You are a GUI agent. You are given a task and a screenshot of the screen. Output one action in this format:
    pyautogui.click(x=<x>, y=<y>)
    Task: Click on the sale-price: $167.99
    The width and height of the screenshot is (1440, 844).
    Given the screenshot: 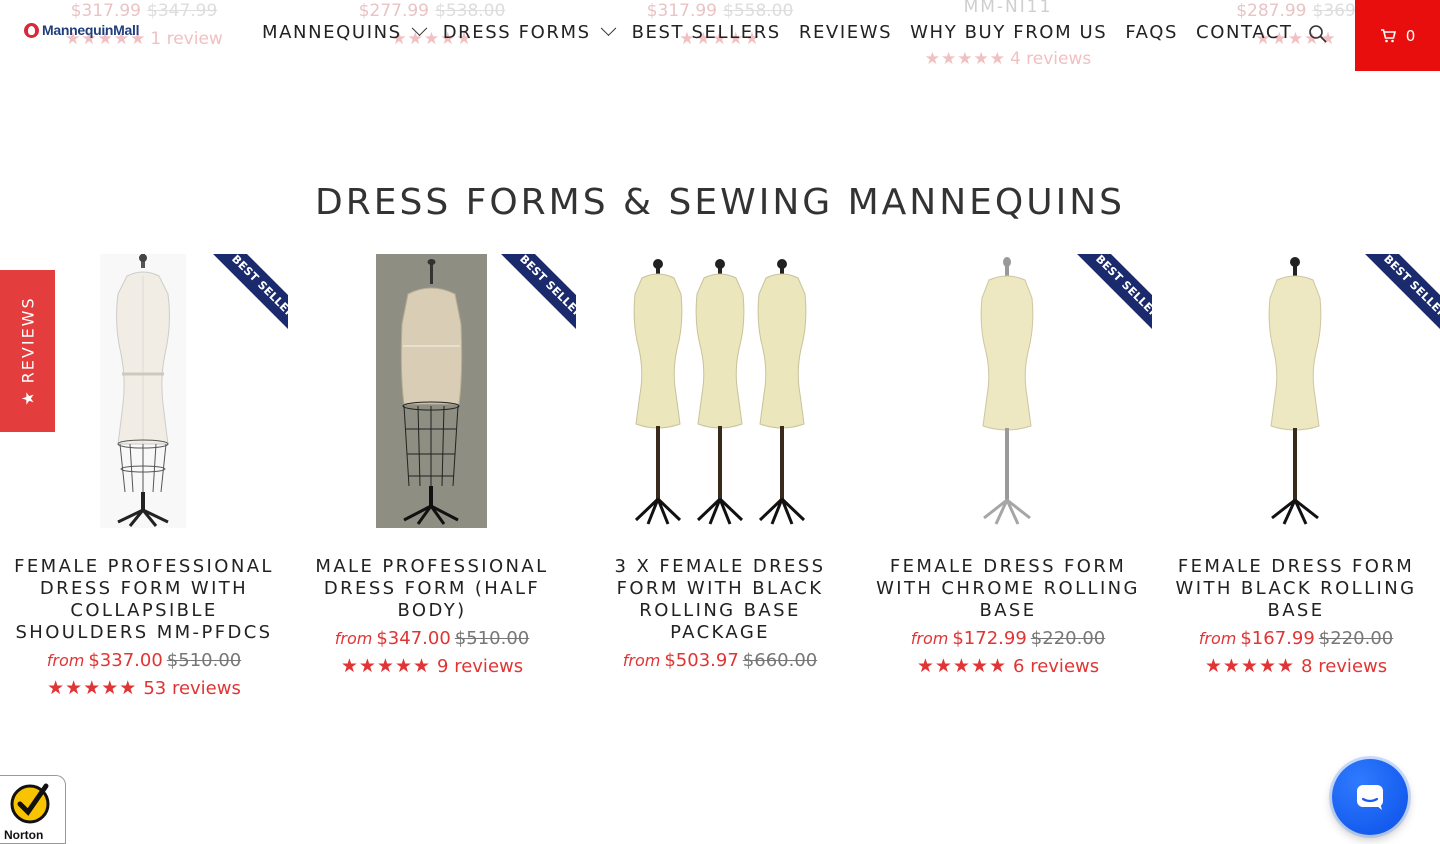 What is the action you would take?
    pyautogui.click(x=1277, y=638)
    